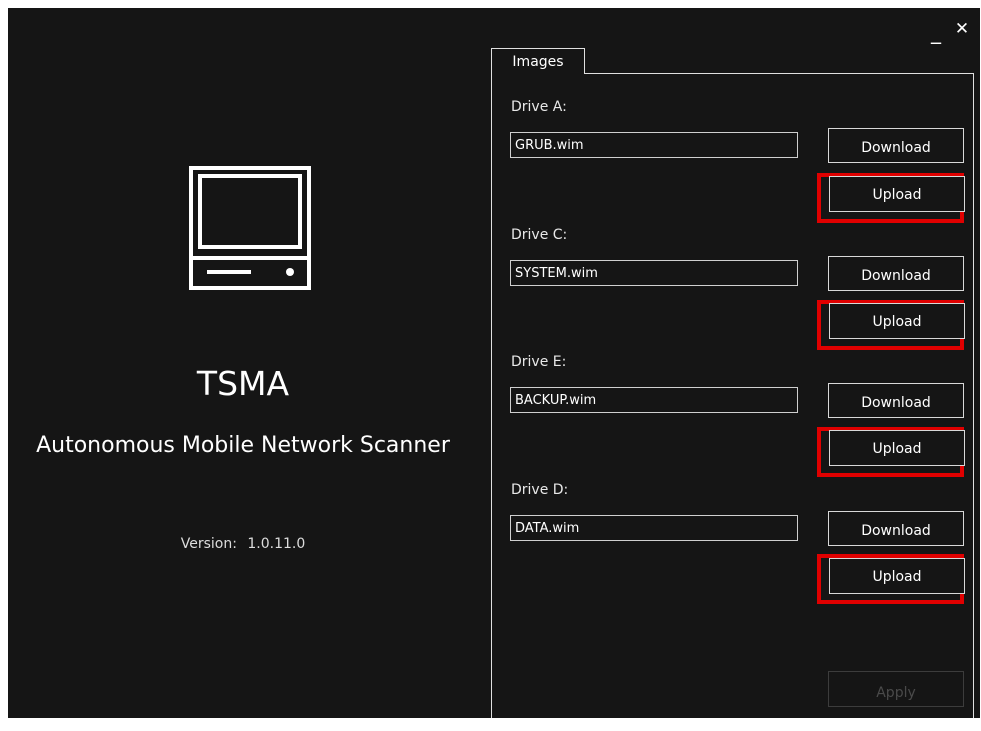 This screenshot has width=981, height=731. I want to click on drive-d-upload-button: Upload, so click(897, 576).